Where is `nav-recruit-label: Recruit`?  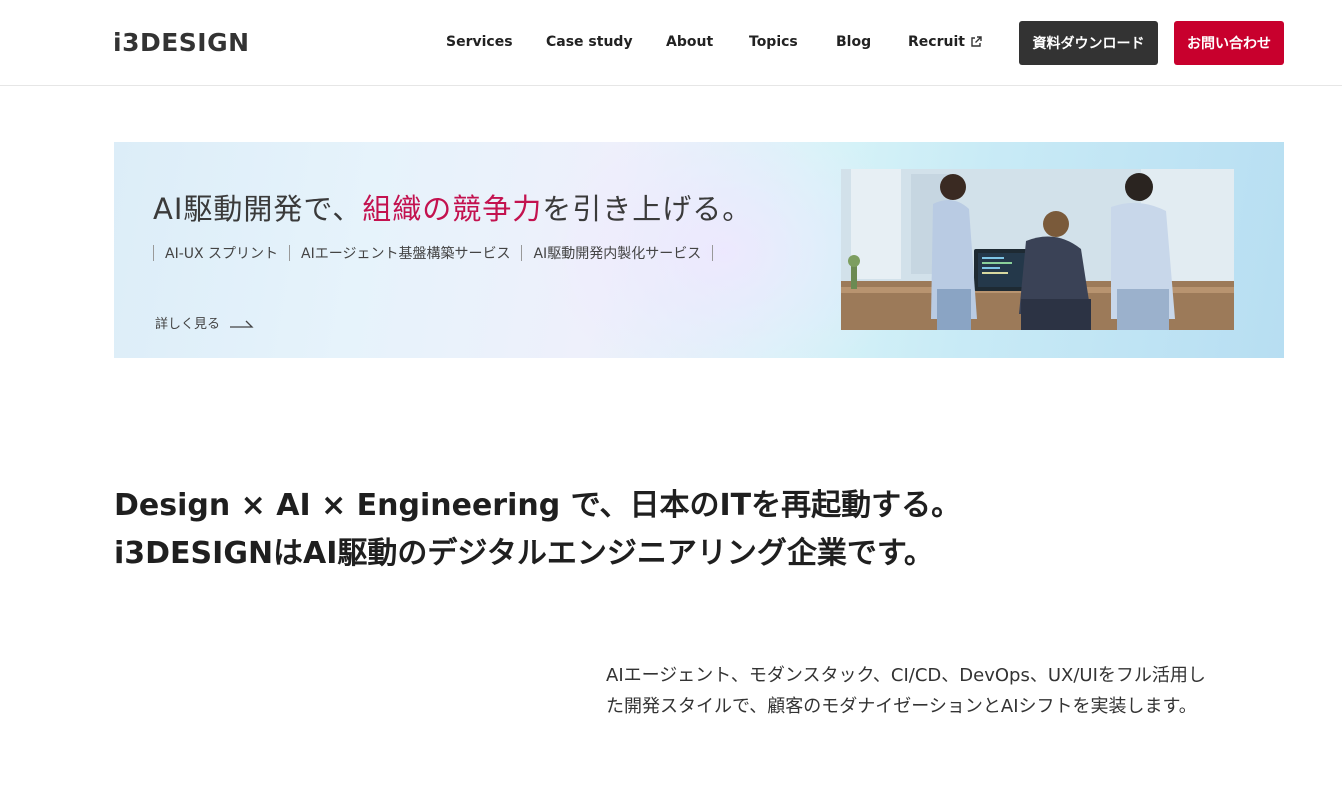 nav-recruit-label: Recruit is located at coordinates (936, 42).